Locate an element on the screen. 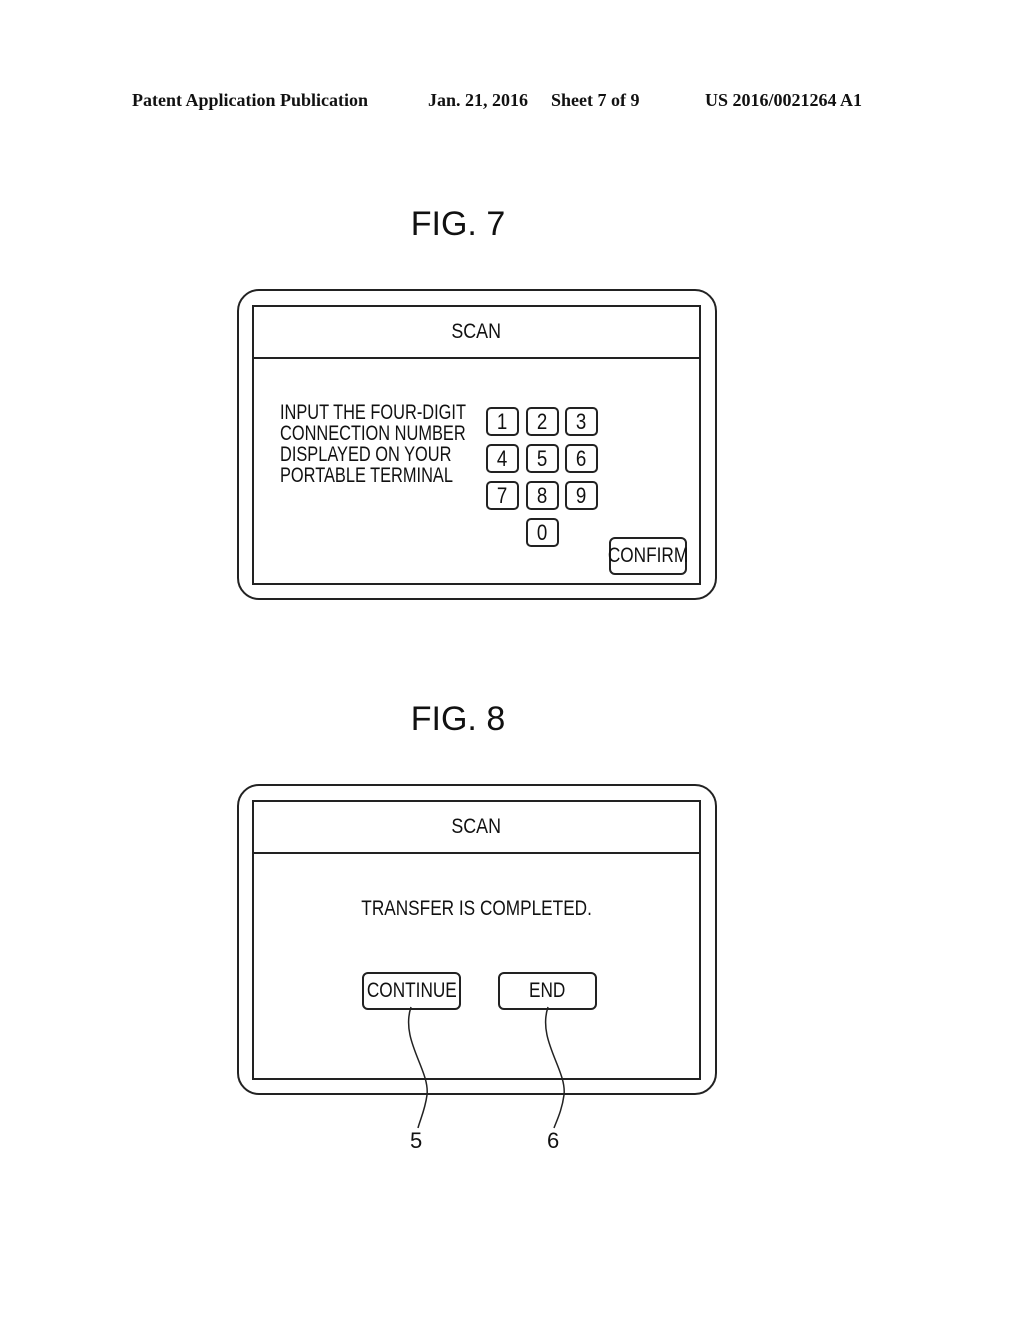 The height and width of the screenshot is (1320, 1024). key-label: 5 is located at coordinates (542, 458).